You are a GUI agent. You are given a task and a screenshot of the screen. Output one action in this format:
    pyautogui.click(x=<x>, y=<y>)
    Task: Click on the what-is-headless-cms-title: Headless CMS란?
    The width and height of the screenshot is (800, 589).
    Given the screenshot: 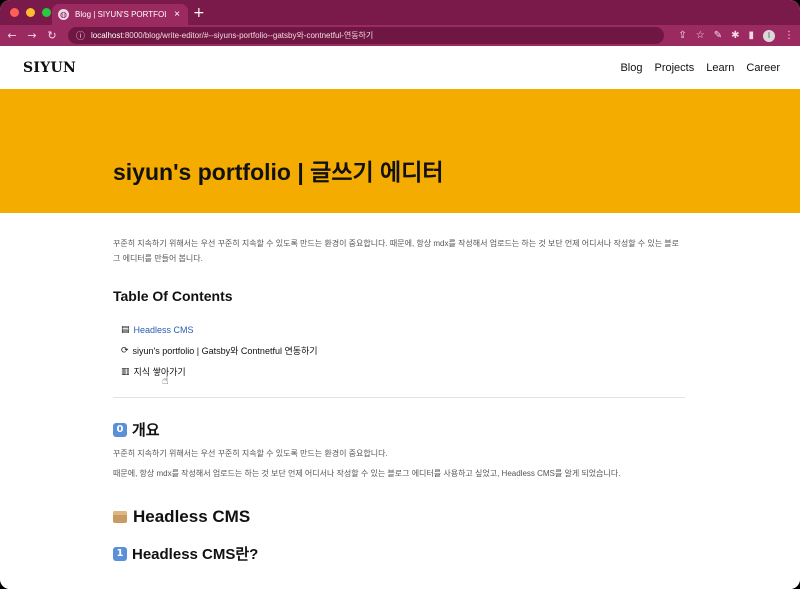 What is the action you would take?
    pyautogui.click(x=195, y=554)
    